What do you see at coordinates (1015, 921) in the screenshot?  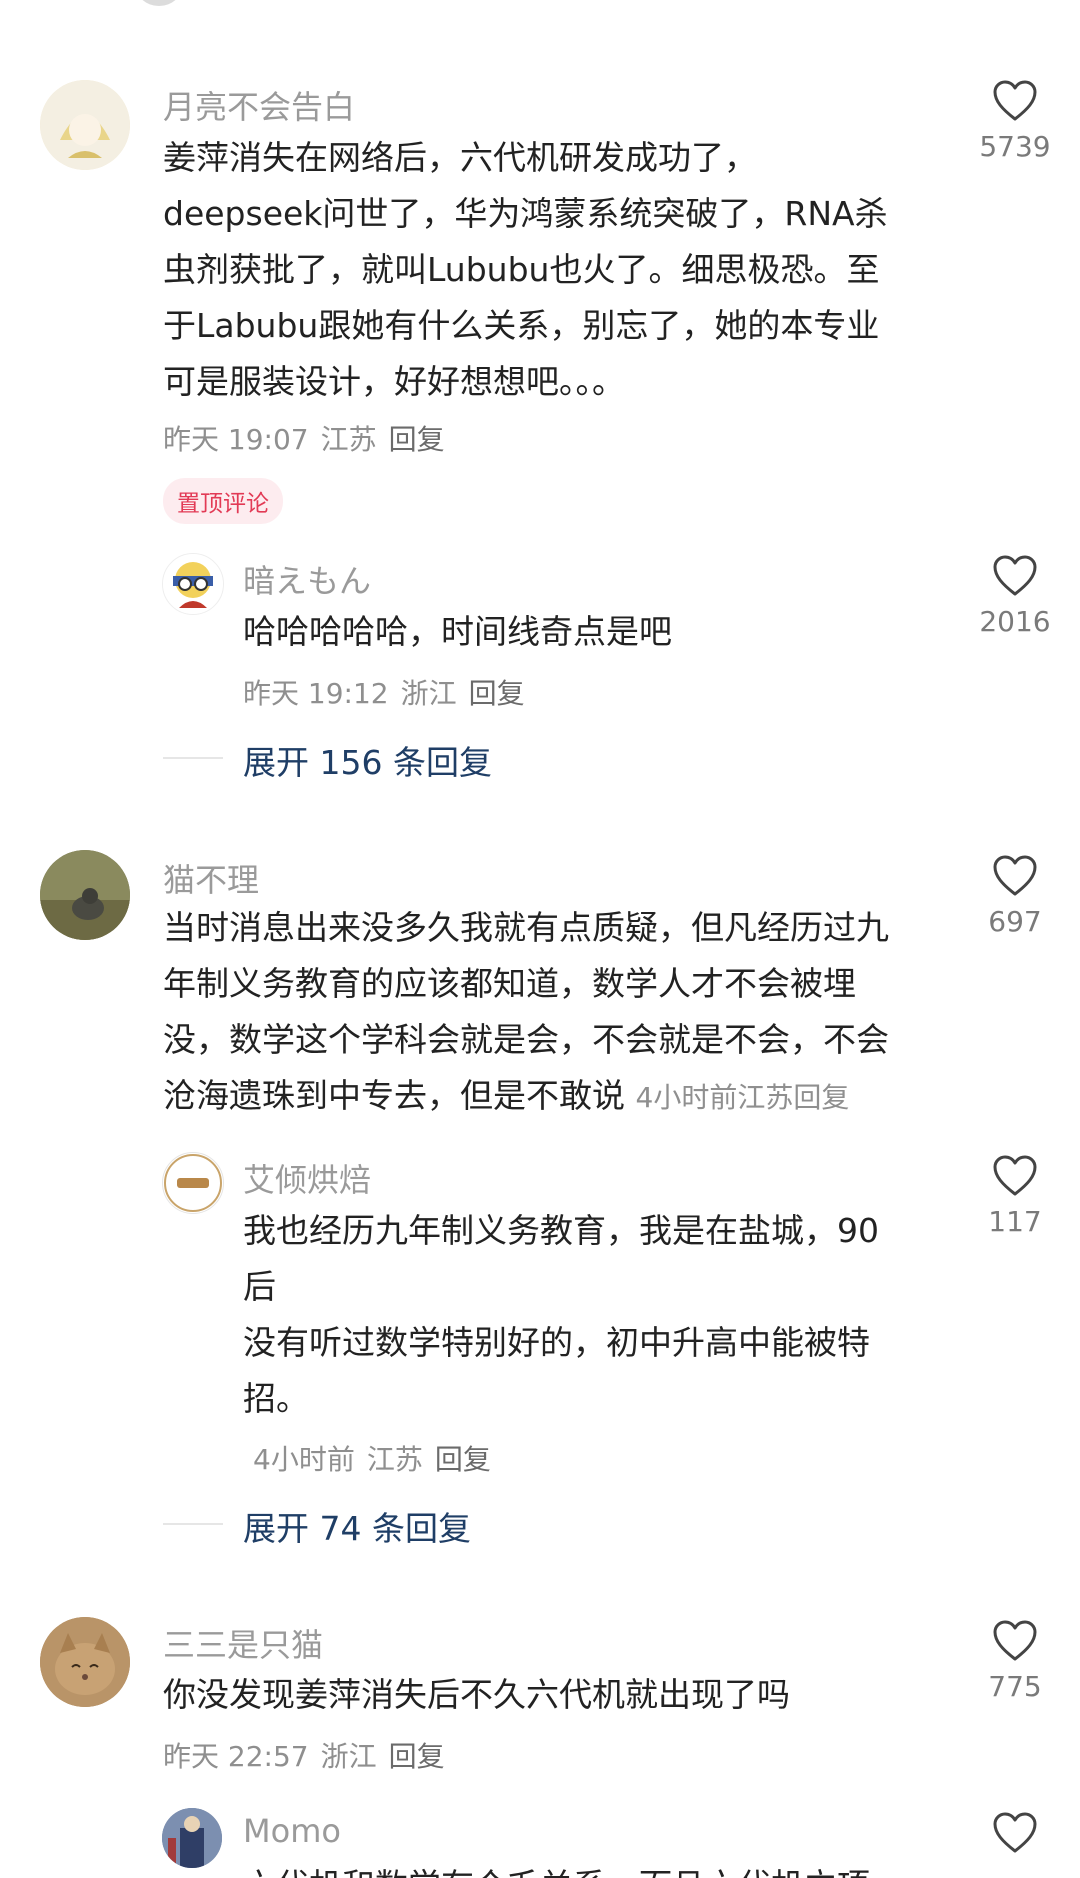 I see `like-count: 697` at bounding box center [1015, 921].